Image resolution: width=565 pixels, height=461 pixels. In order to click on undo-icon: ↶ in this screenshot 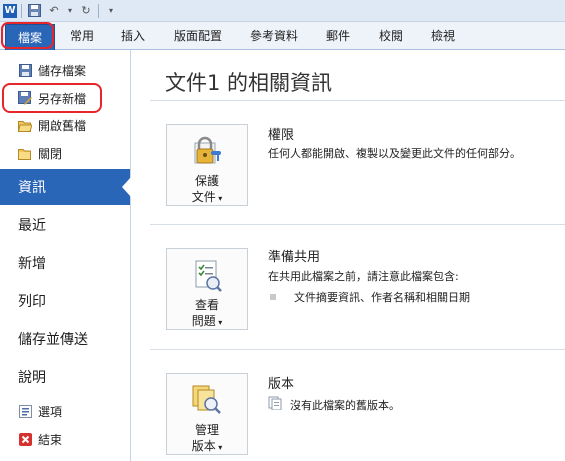, I will do `click(54, 11)`.